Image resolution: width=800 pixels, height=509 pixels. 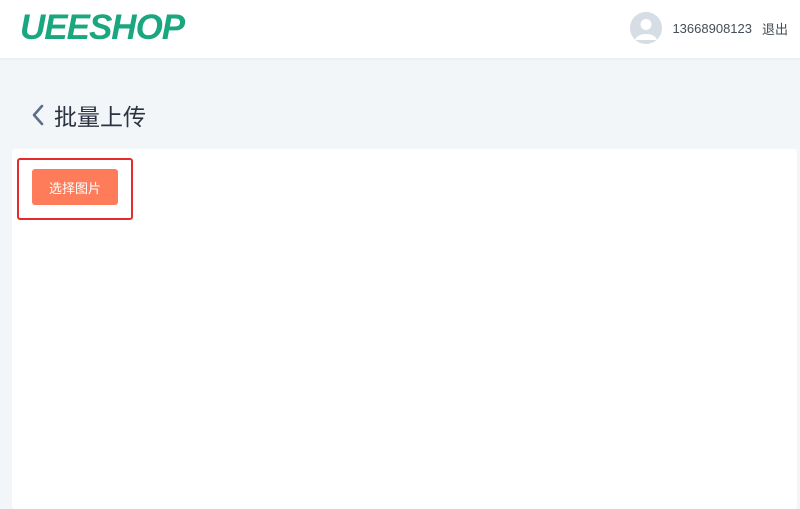 What do you see at coordinates (38, 115) in the screenshot?
I see `chevron-left-icon` at bounding box center [38, 115].